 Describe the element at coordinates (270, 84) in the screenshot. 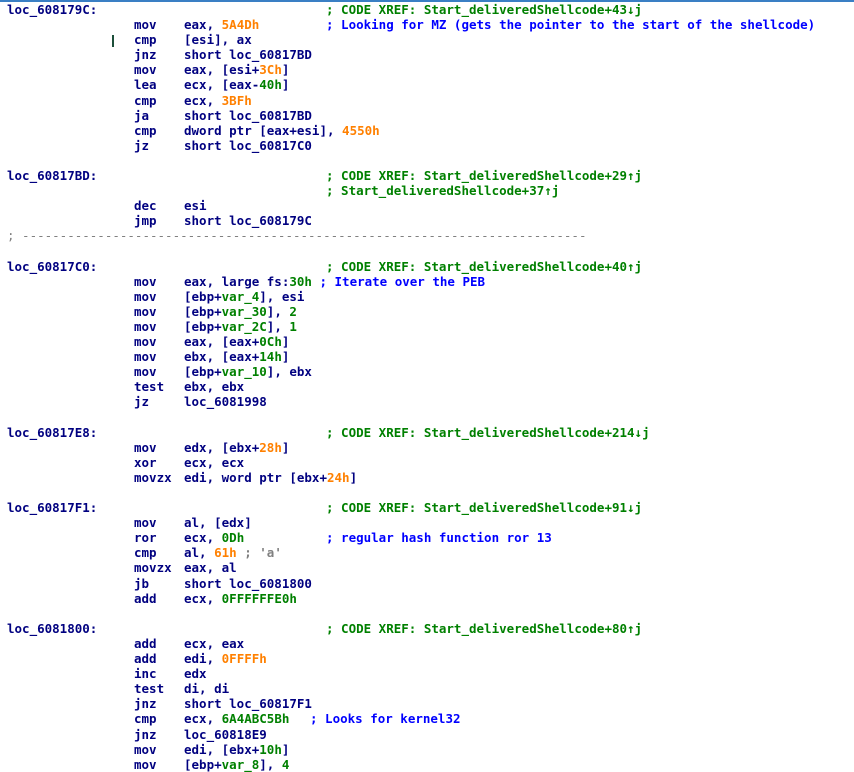

I see `operand-token: 40h` at that location.